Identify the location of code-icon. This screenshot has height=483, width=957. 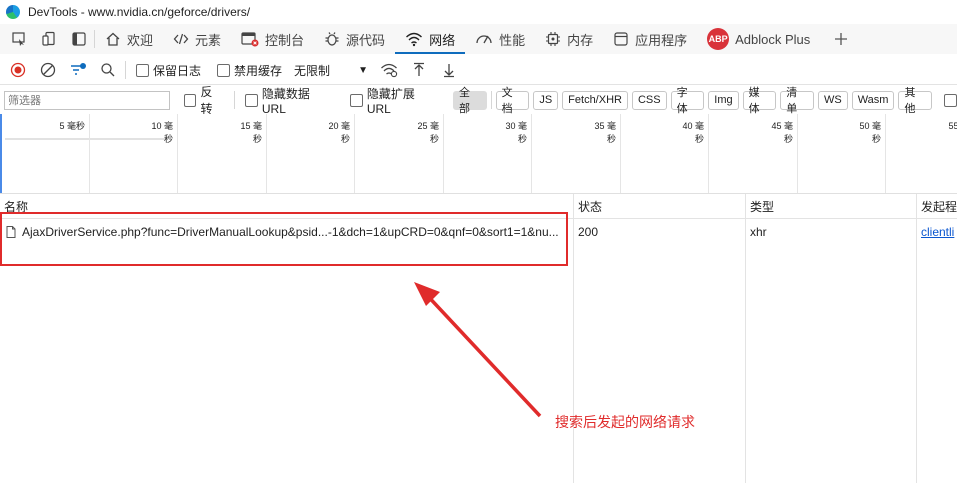
(181, 39).